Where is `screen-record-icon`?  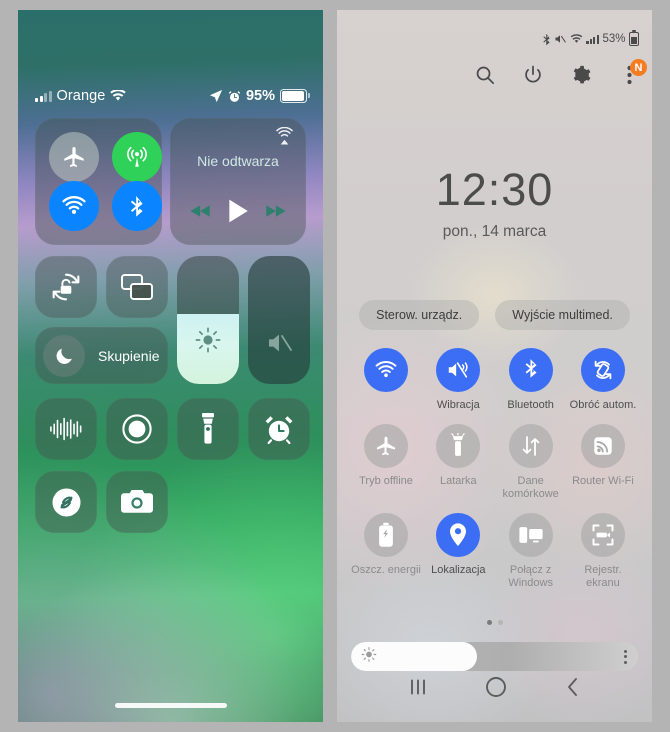
screen-record-icon is located at coordinates (137, 429).